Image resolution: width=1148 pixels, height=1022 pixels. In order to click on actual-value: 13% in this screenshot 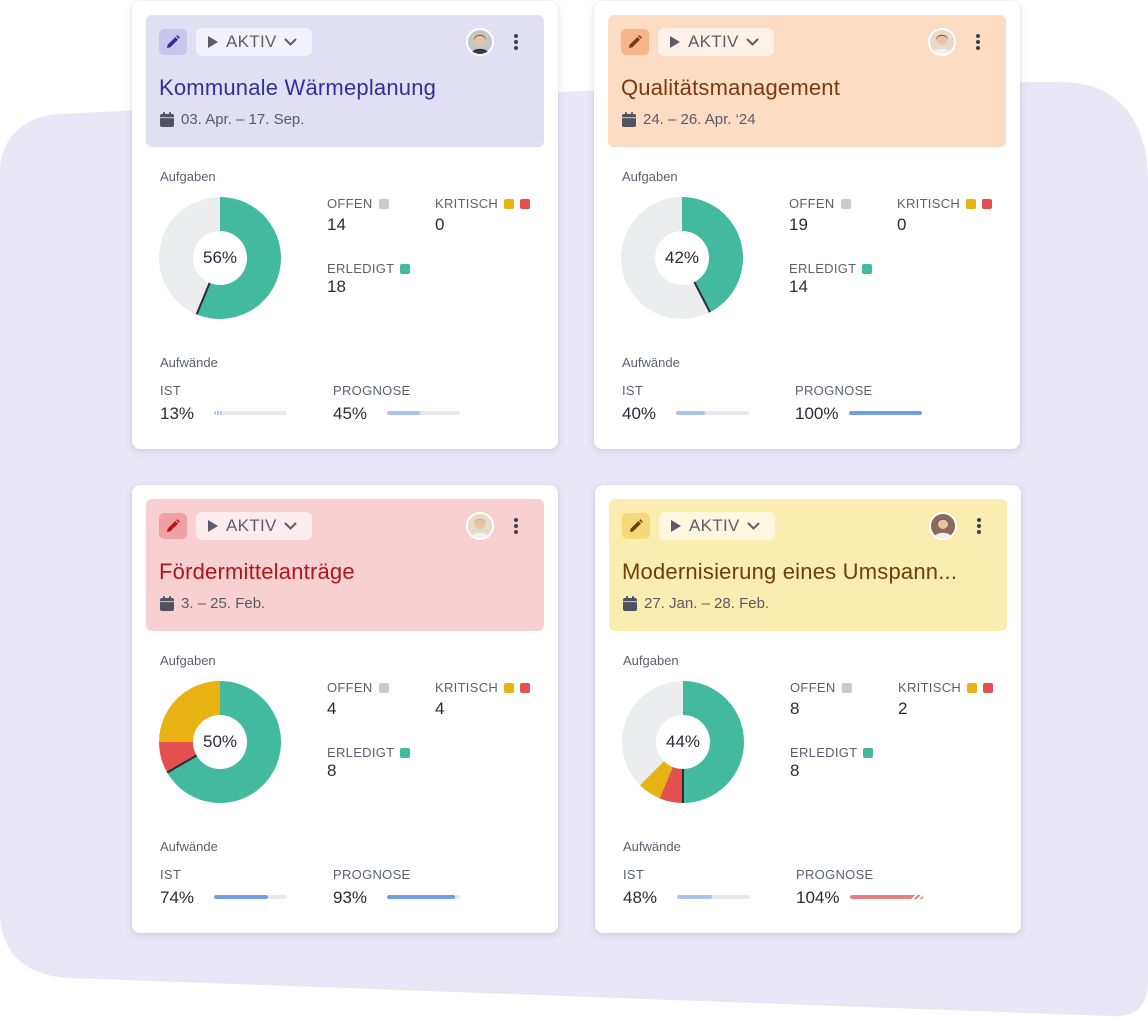, I will do `click(177, 413)`.